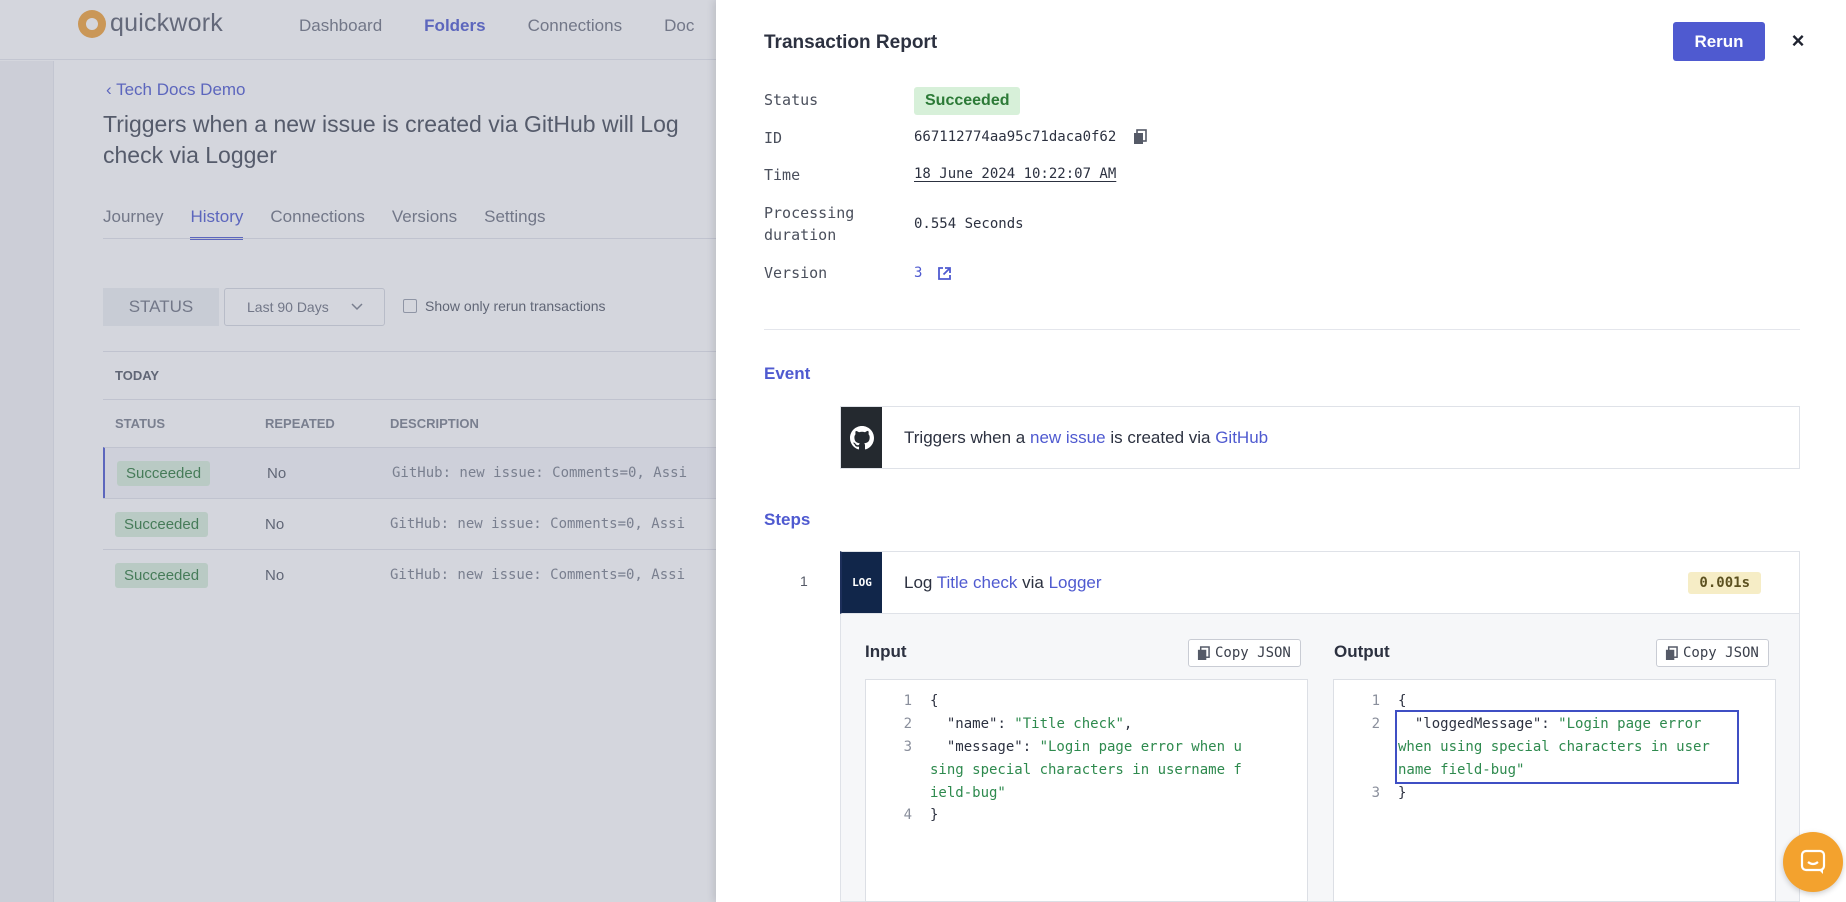 This screenshot has height=902, width=1846. What do you see at coordinates (1086, 770) in the screenshot?
I see `code-line-wrap: sing special characters in username f` at bounding box center [1086, 770].